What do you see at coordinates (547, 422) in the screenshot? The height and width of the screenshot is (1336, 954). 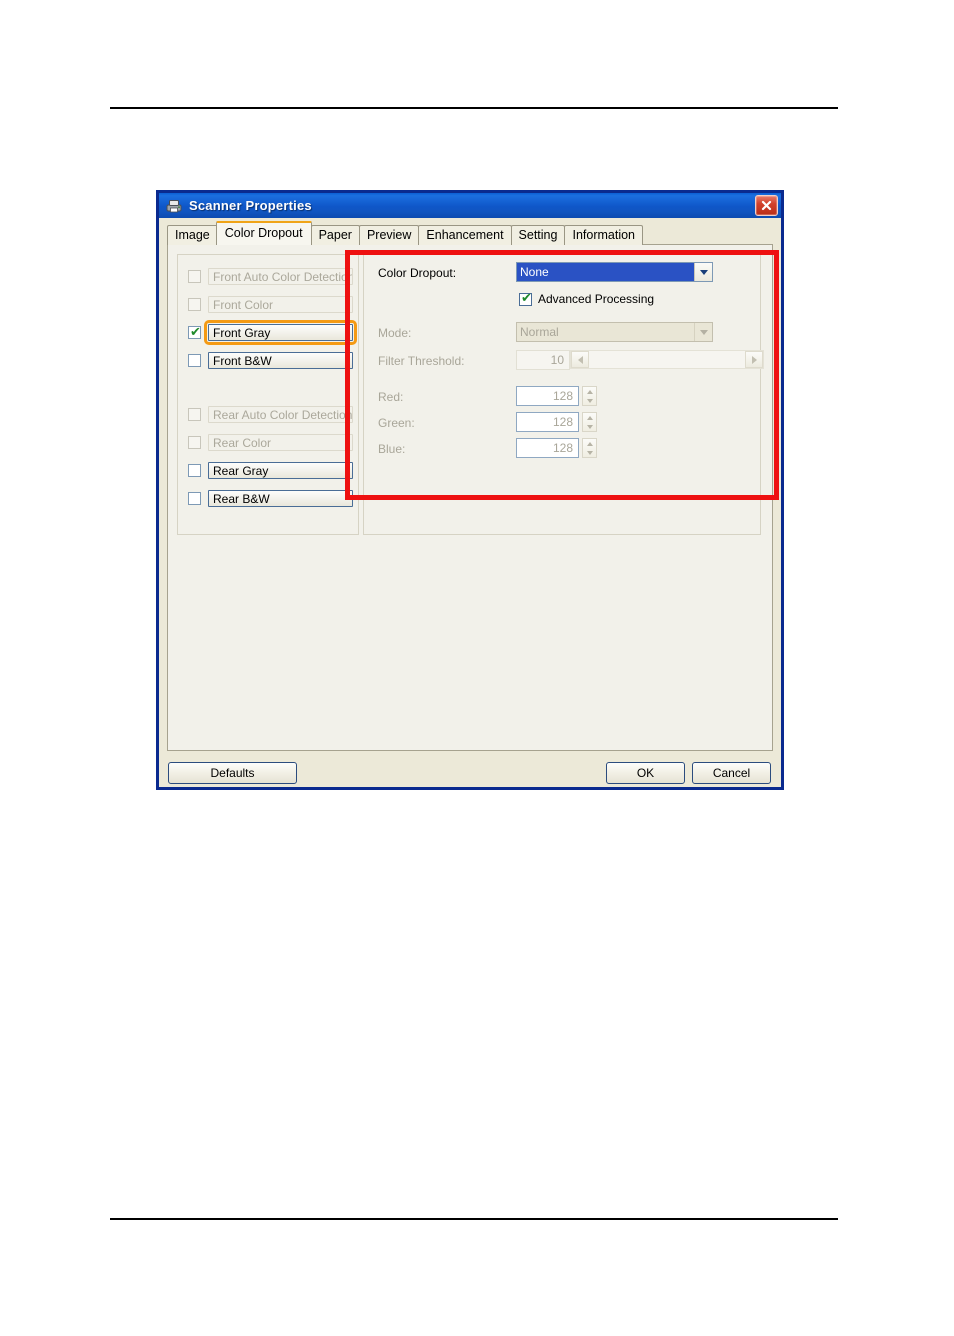 I see `green-input: 128` at bounding box center [547, 422].